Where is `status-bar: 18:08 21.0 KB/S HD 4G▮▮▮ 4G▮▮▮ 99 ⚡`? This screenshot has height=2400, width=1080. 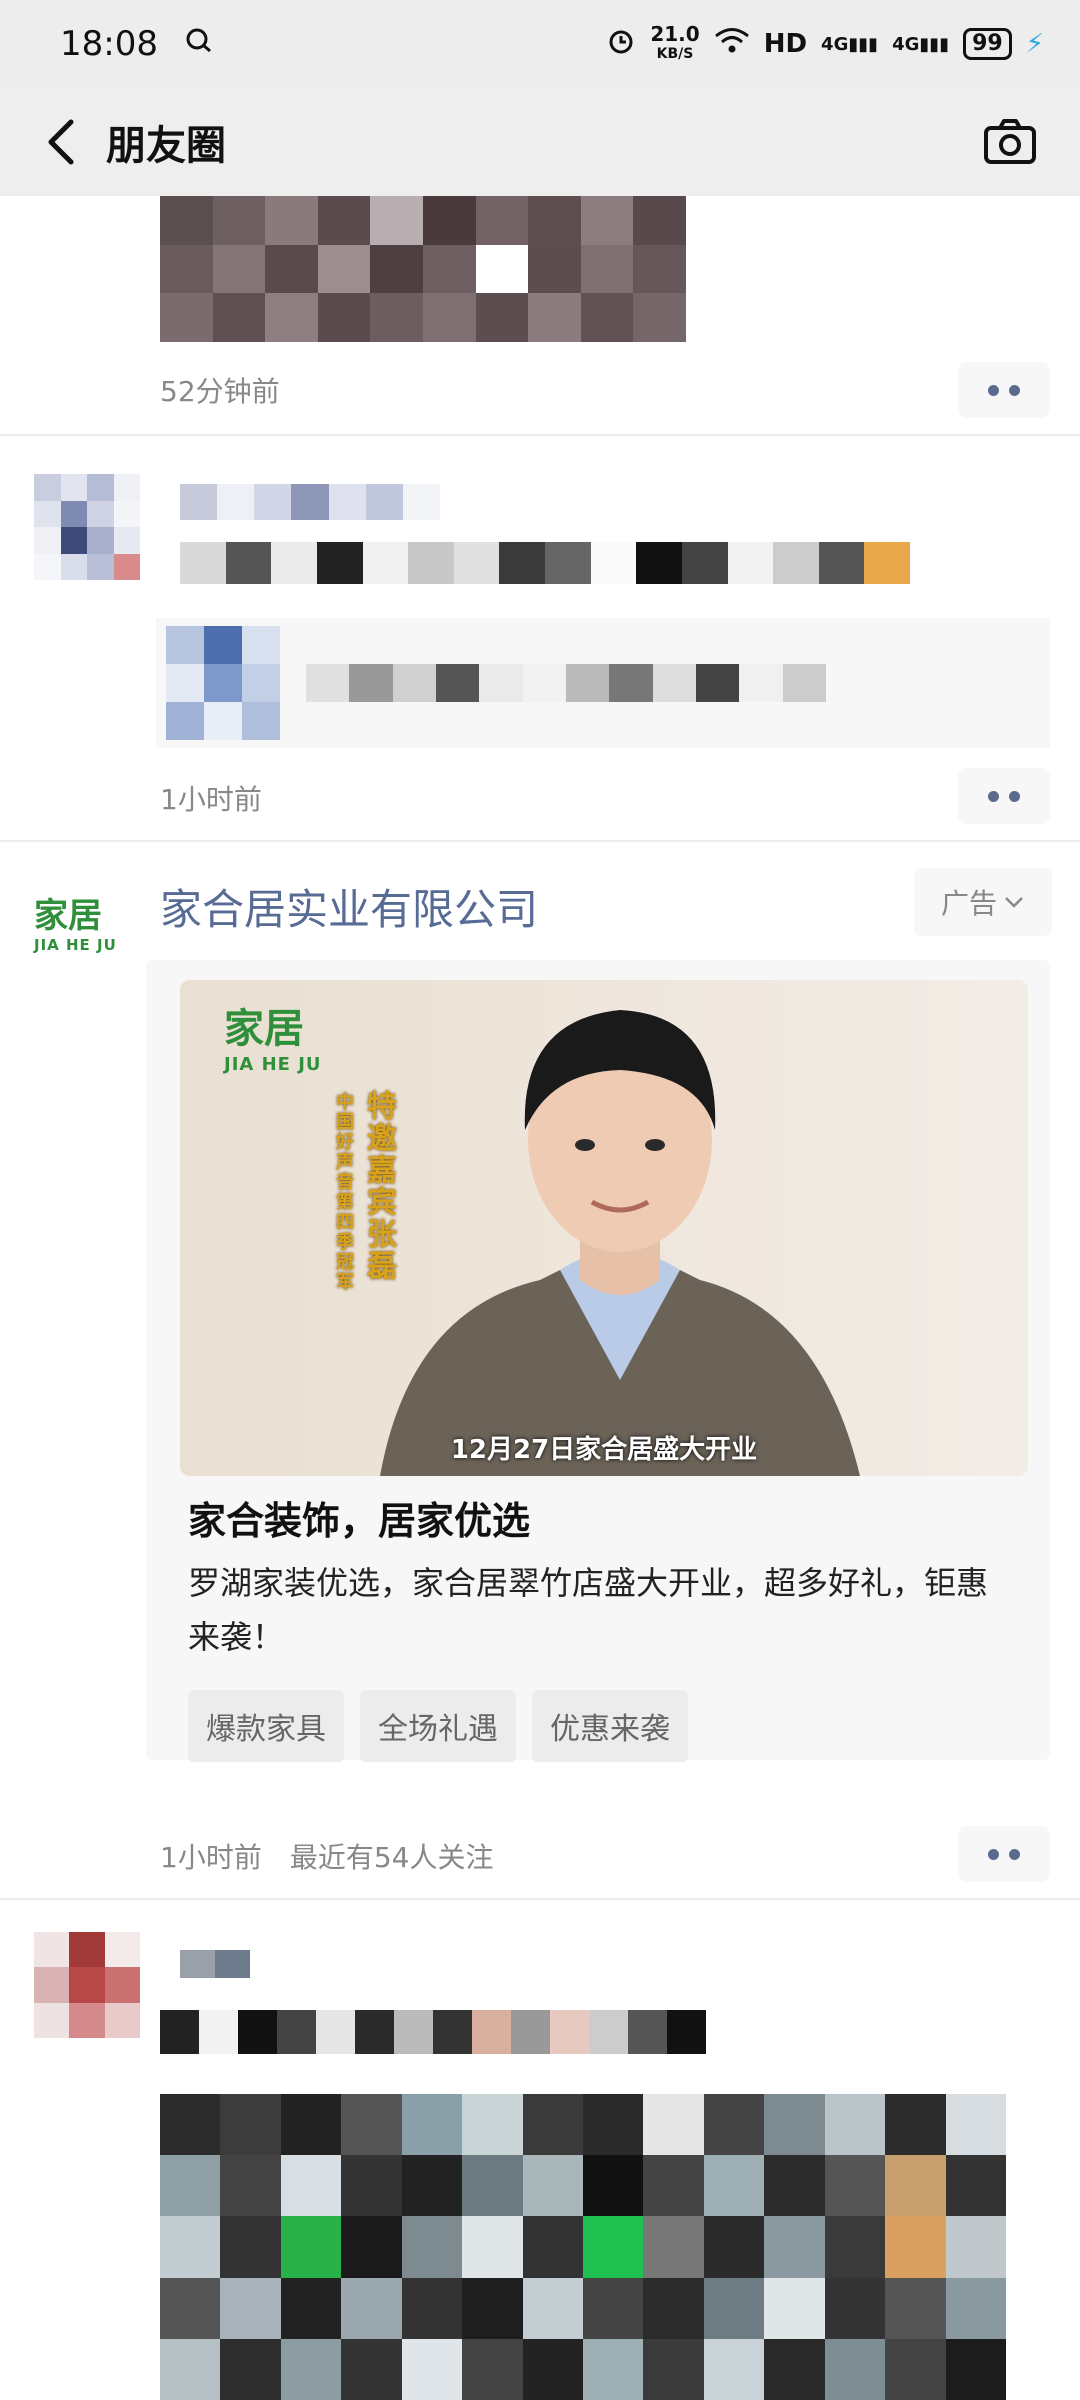
status-bar: 18:08 21.0 KB/S HD 4G▮▮▮ 4G▮▮▮ 99 ⚡ is located at coordinates (540, 44).